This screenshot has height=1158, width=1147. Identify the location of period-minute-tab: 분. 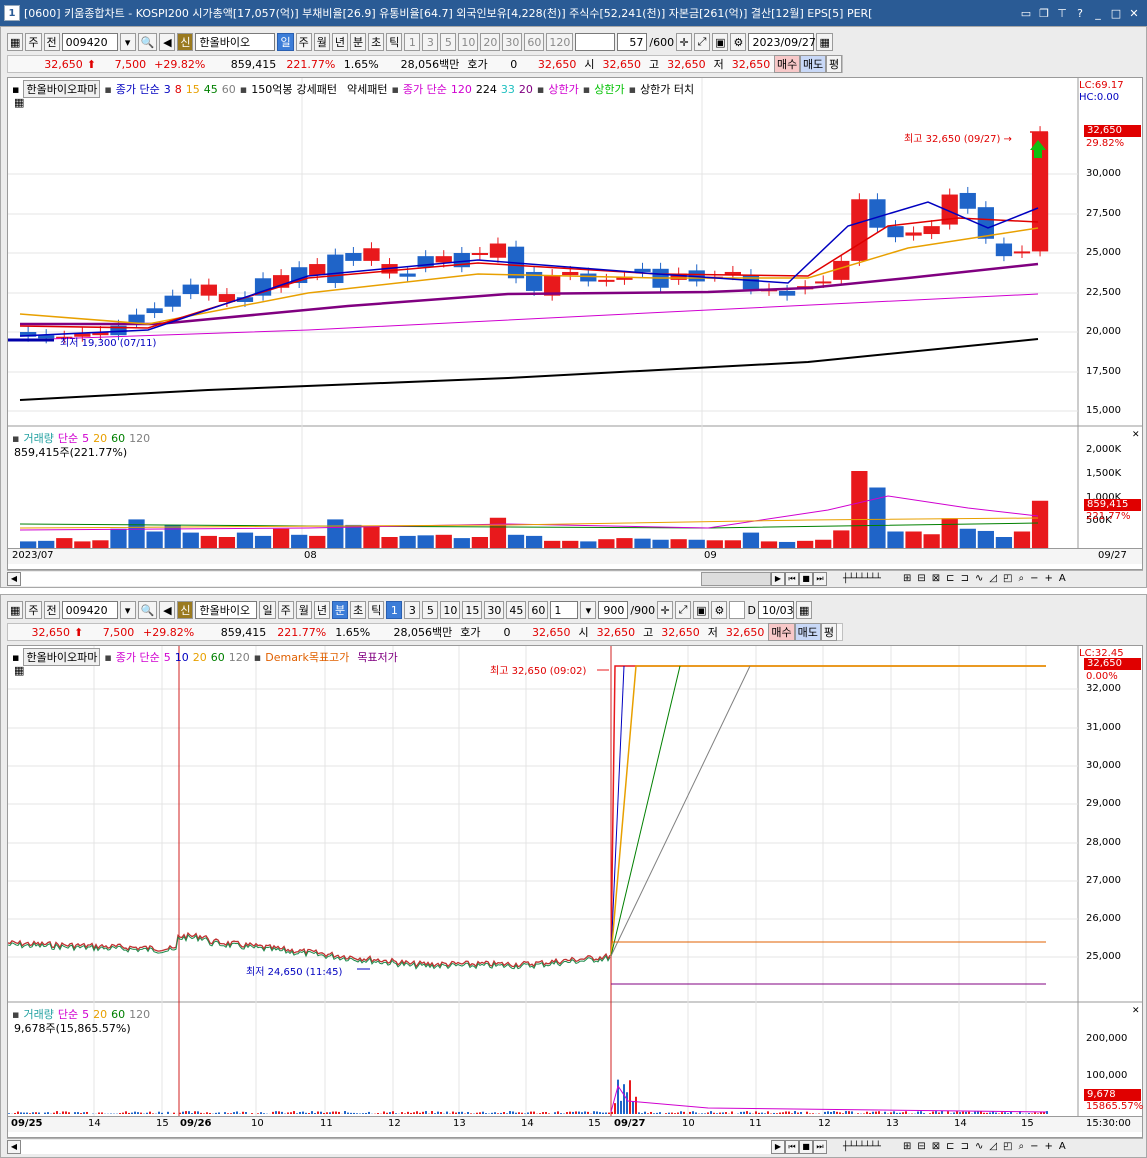
(340, 610).